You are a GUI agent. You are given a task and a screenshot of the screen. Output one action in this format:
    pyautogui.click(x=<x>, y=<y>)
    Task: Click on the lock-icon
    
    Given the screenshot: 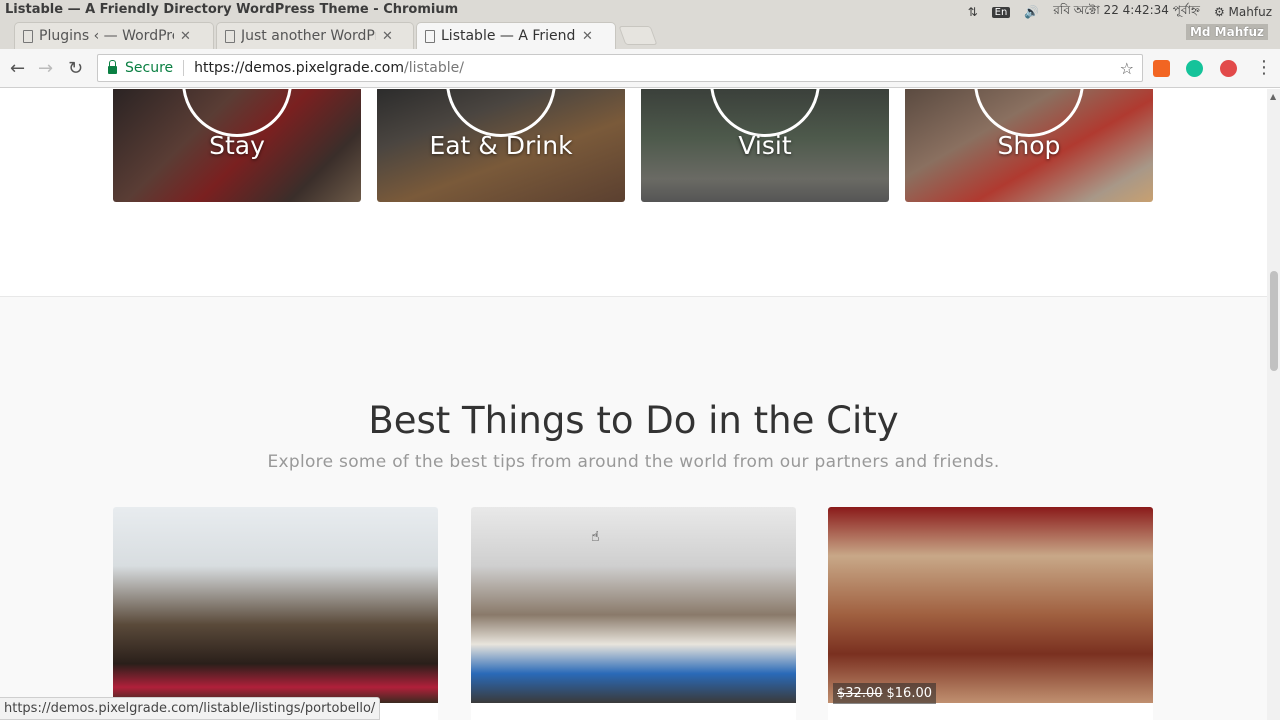 What is the action you would take?
    pyautogui.click(x=112, y=67)
    